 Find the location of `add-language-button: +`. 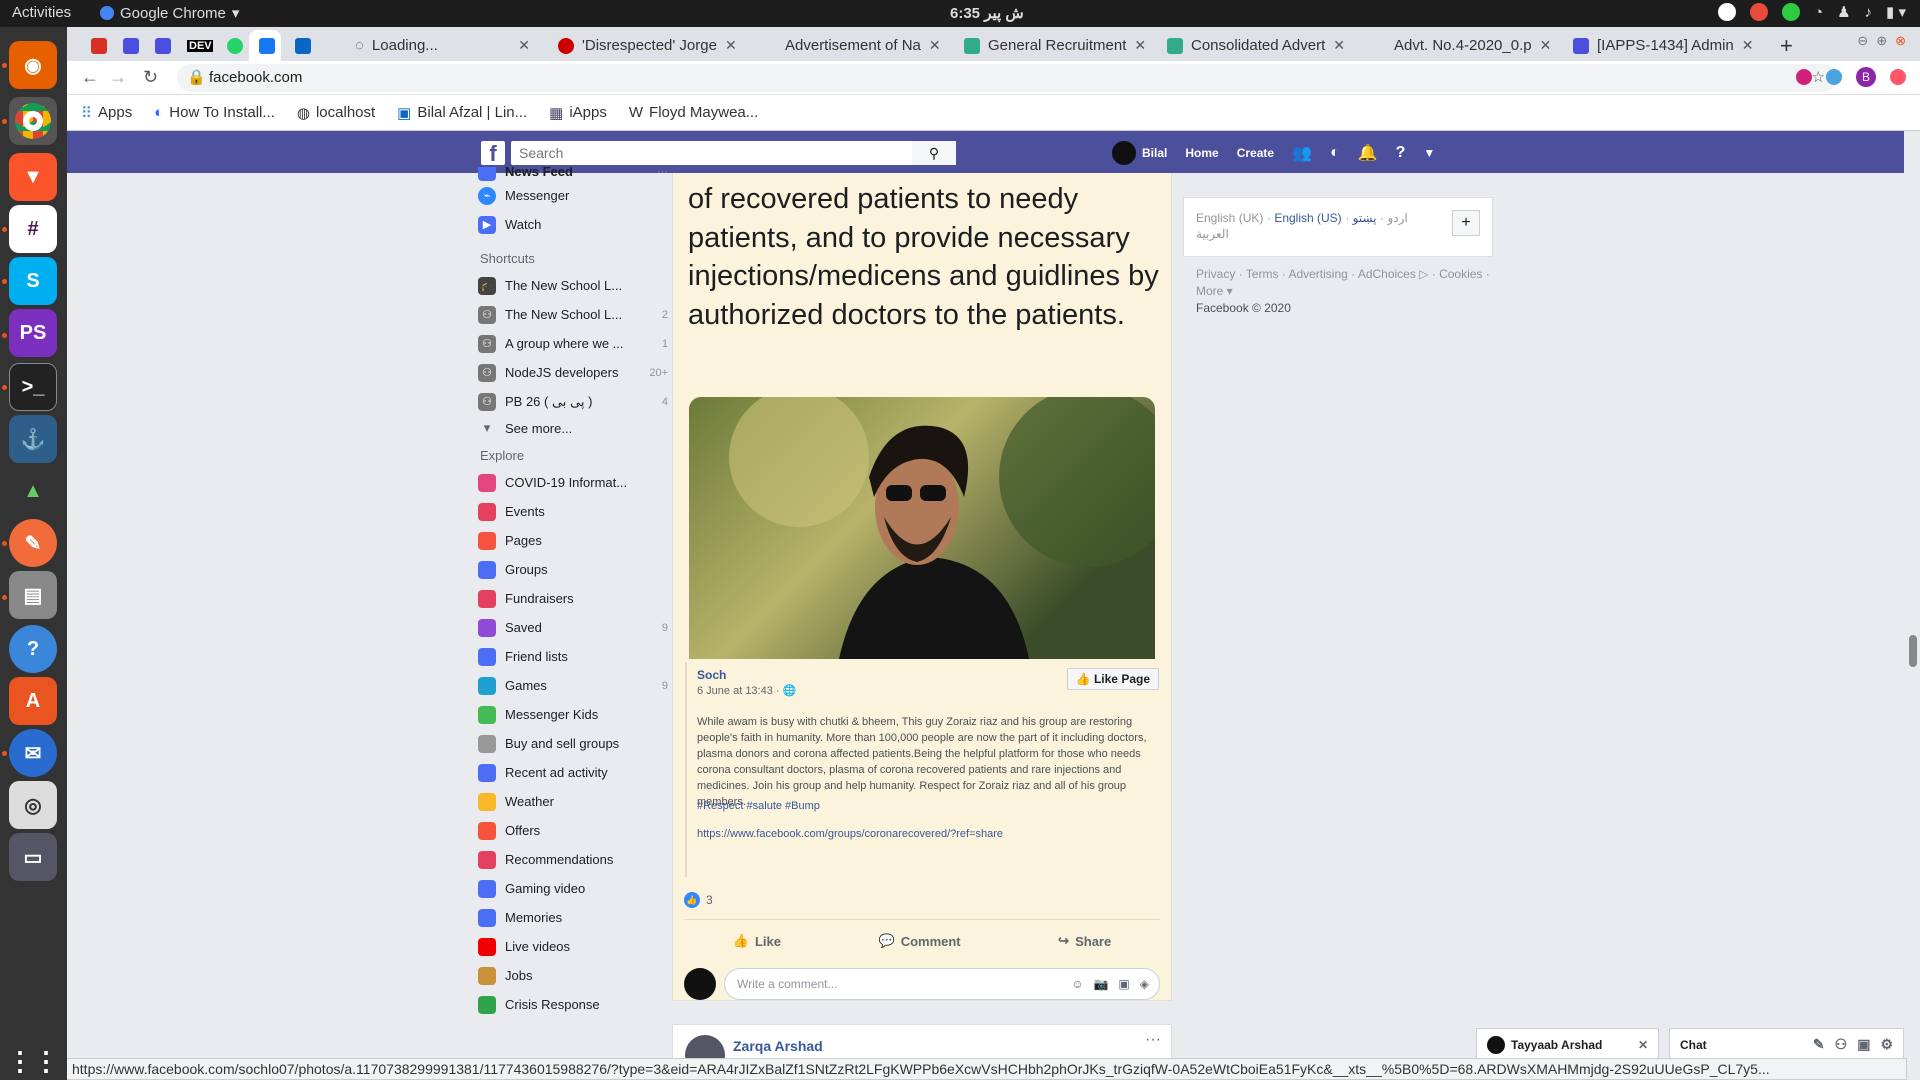

add-language-button: + is located at coordinates (1466, 223).